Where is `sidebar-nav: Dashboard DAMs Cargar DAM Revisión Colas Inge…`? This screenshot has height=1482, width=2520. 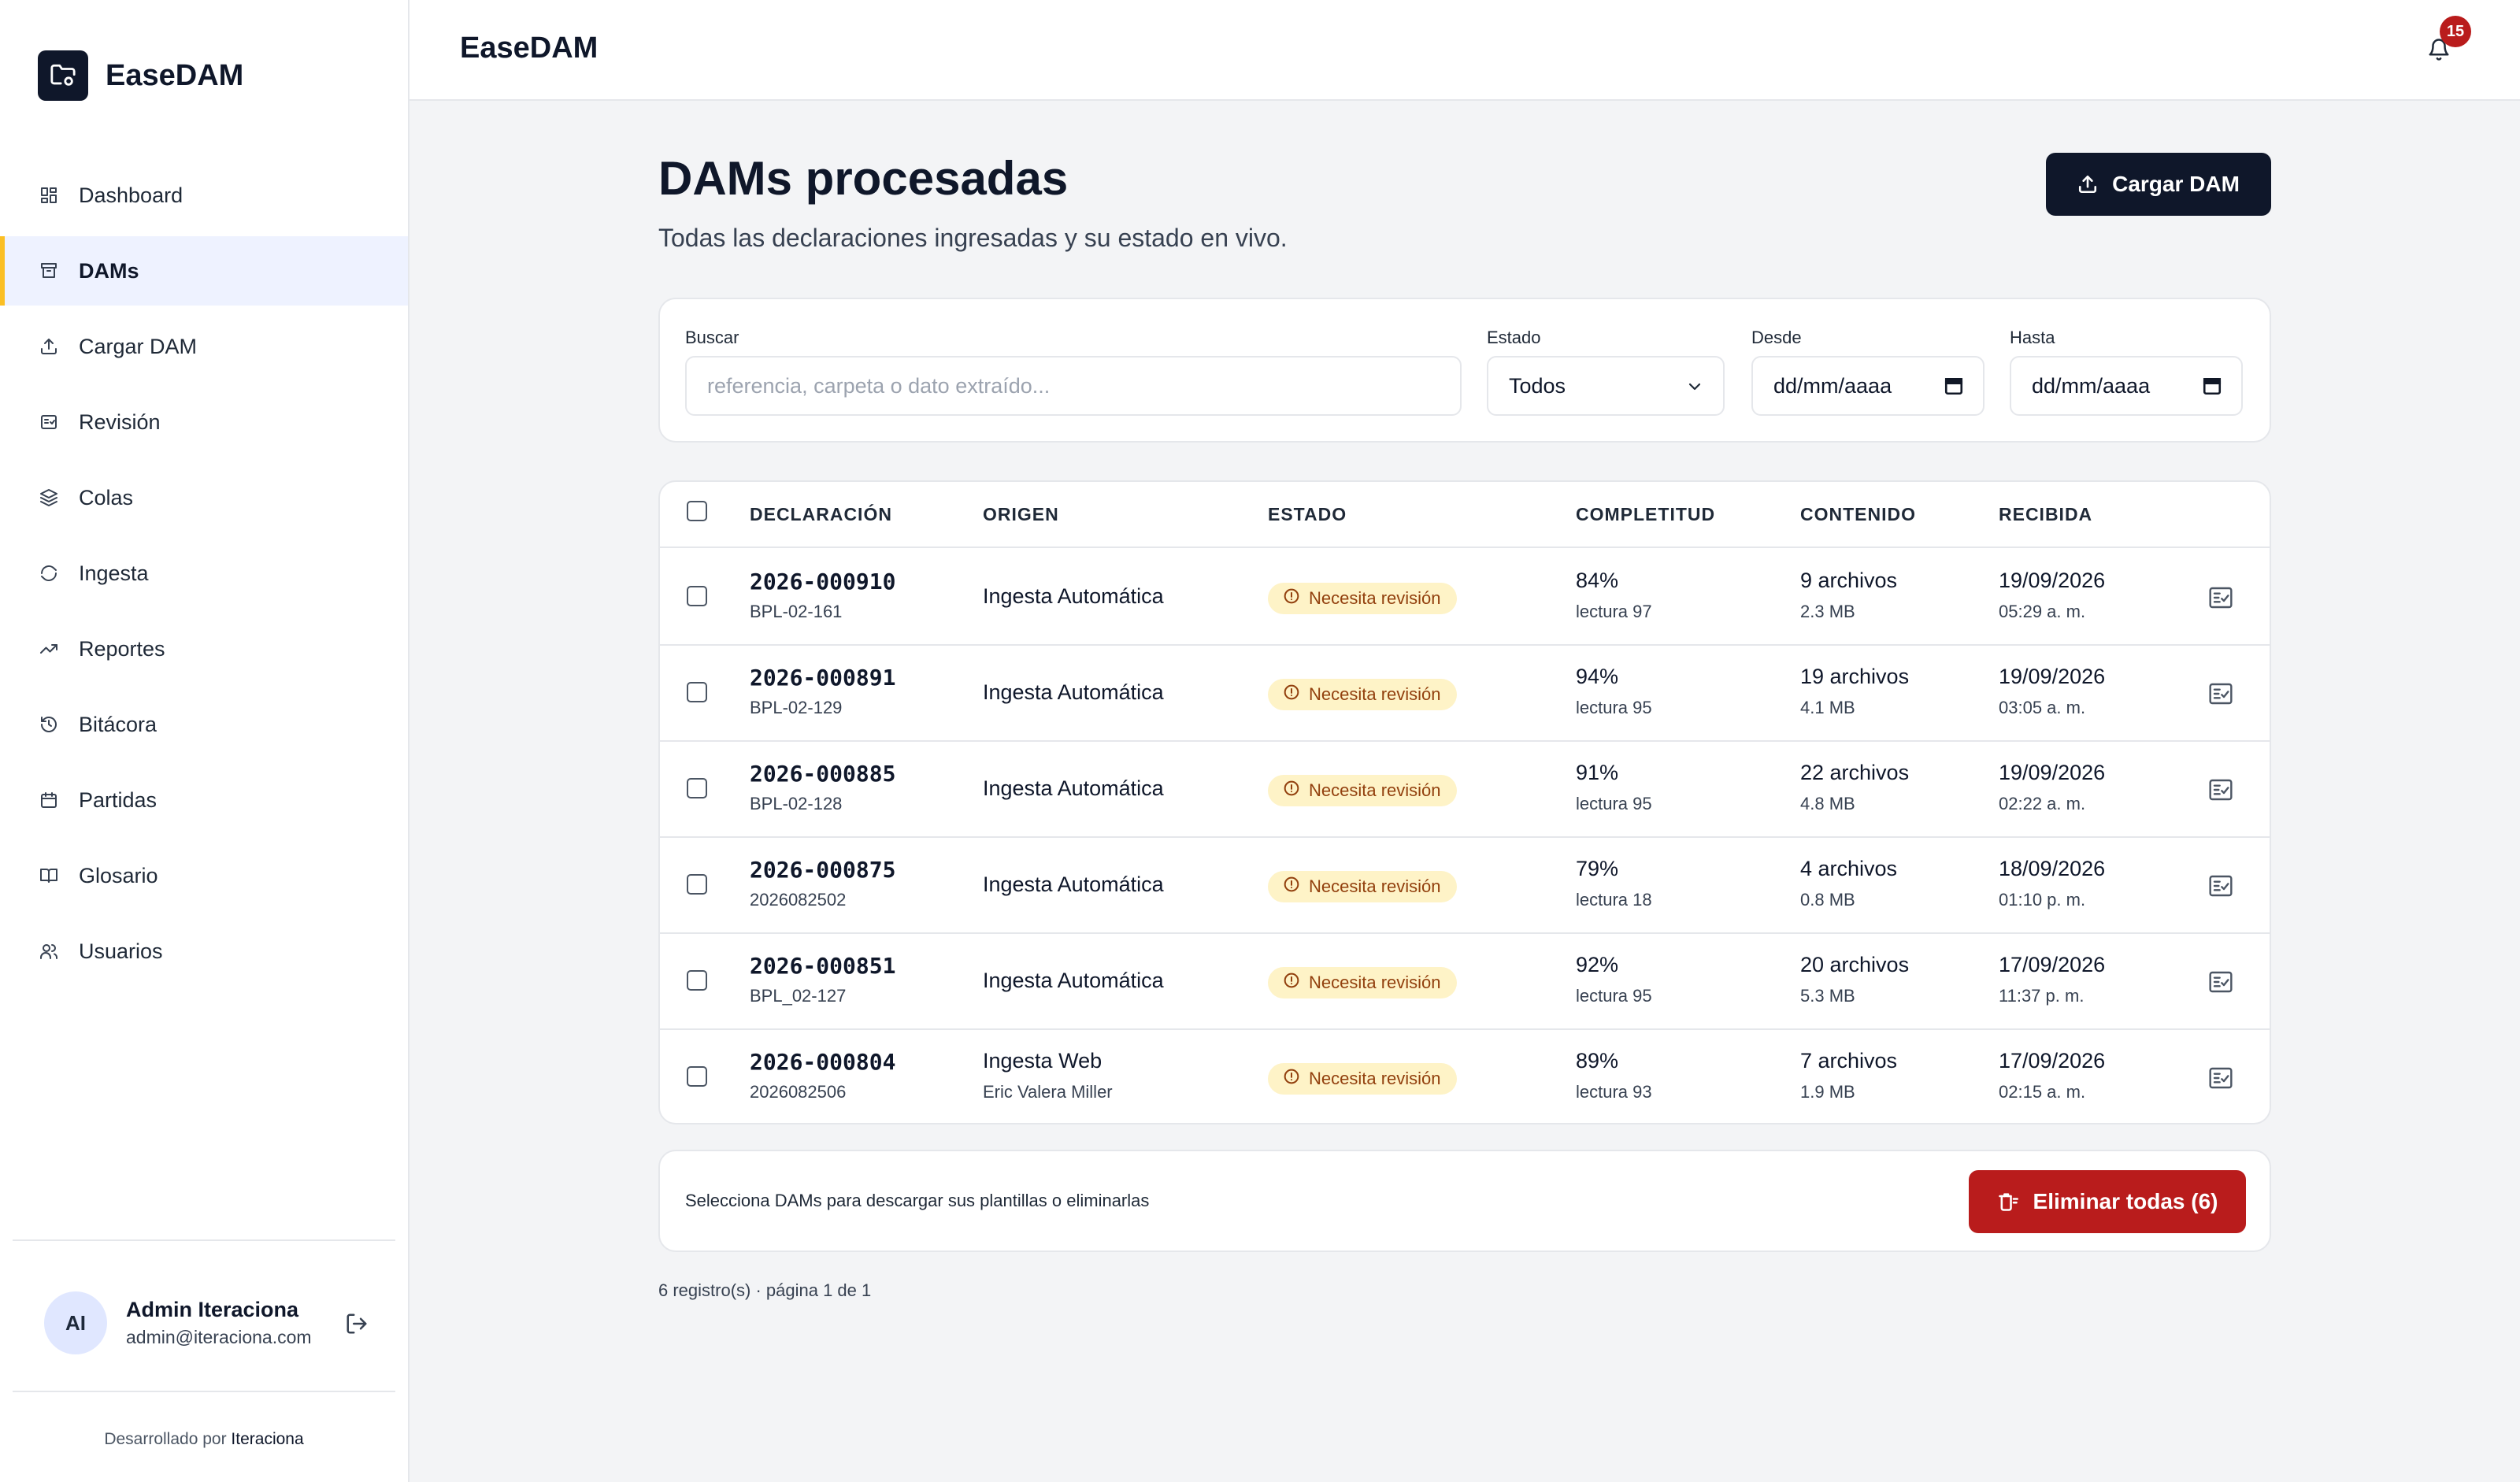 sidebar-nav: Dashboard DAMs Cargar DAM Revisión Colas Inge… is located at coordinates (204, 576).